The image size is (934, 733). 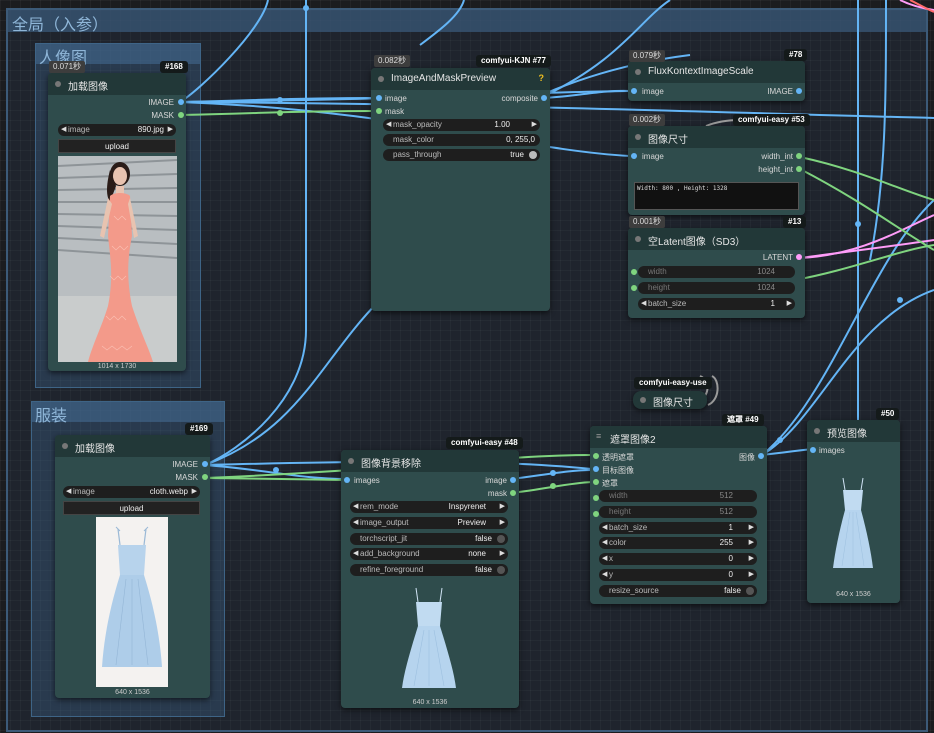 I want to click on node-header: ≡ 遮罩图像2, so click(x=678, y=437).